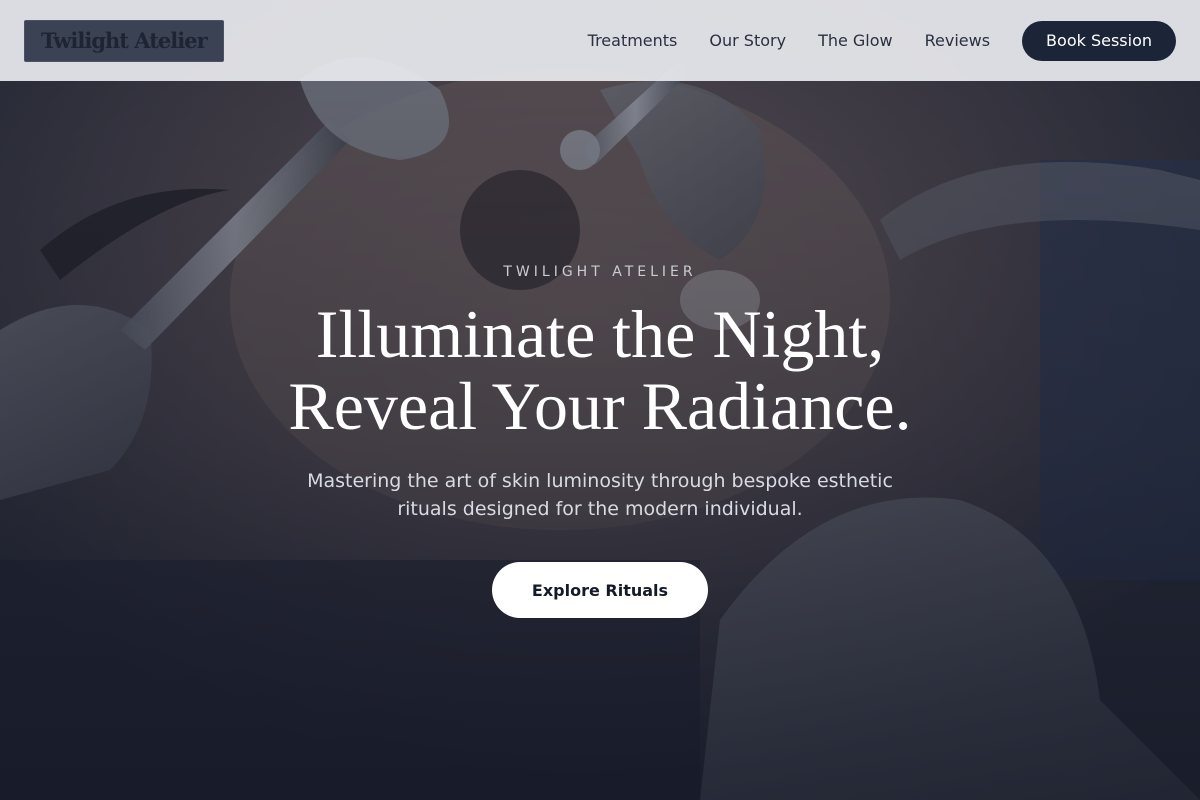 This screenshot has height=800, width=1200. Describe the element at coordinates (600, 406) in the screenshot. I see `hero-headline-line-2: Reveal Your Radiance.` at that location.